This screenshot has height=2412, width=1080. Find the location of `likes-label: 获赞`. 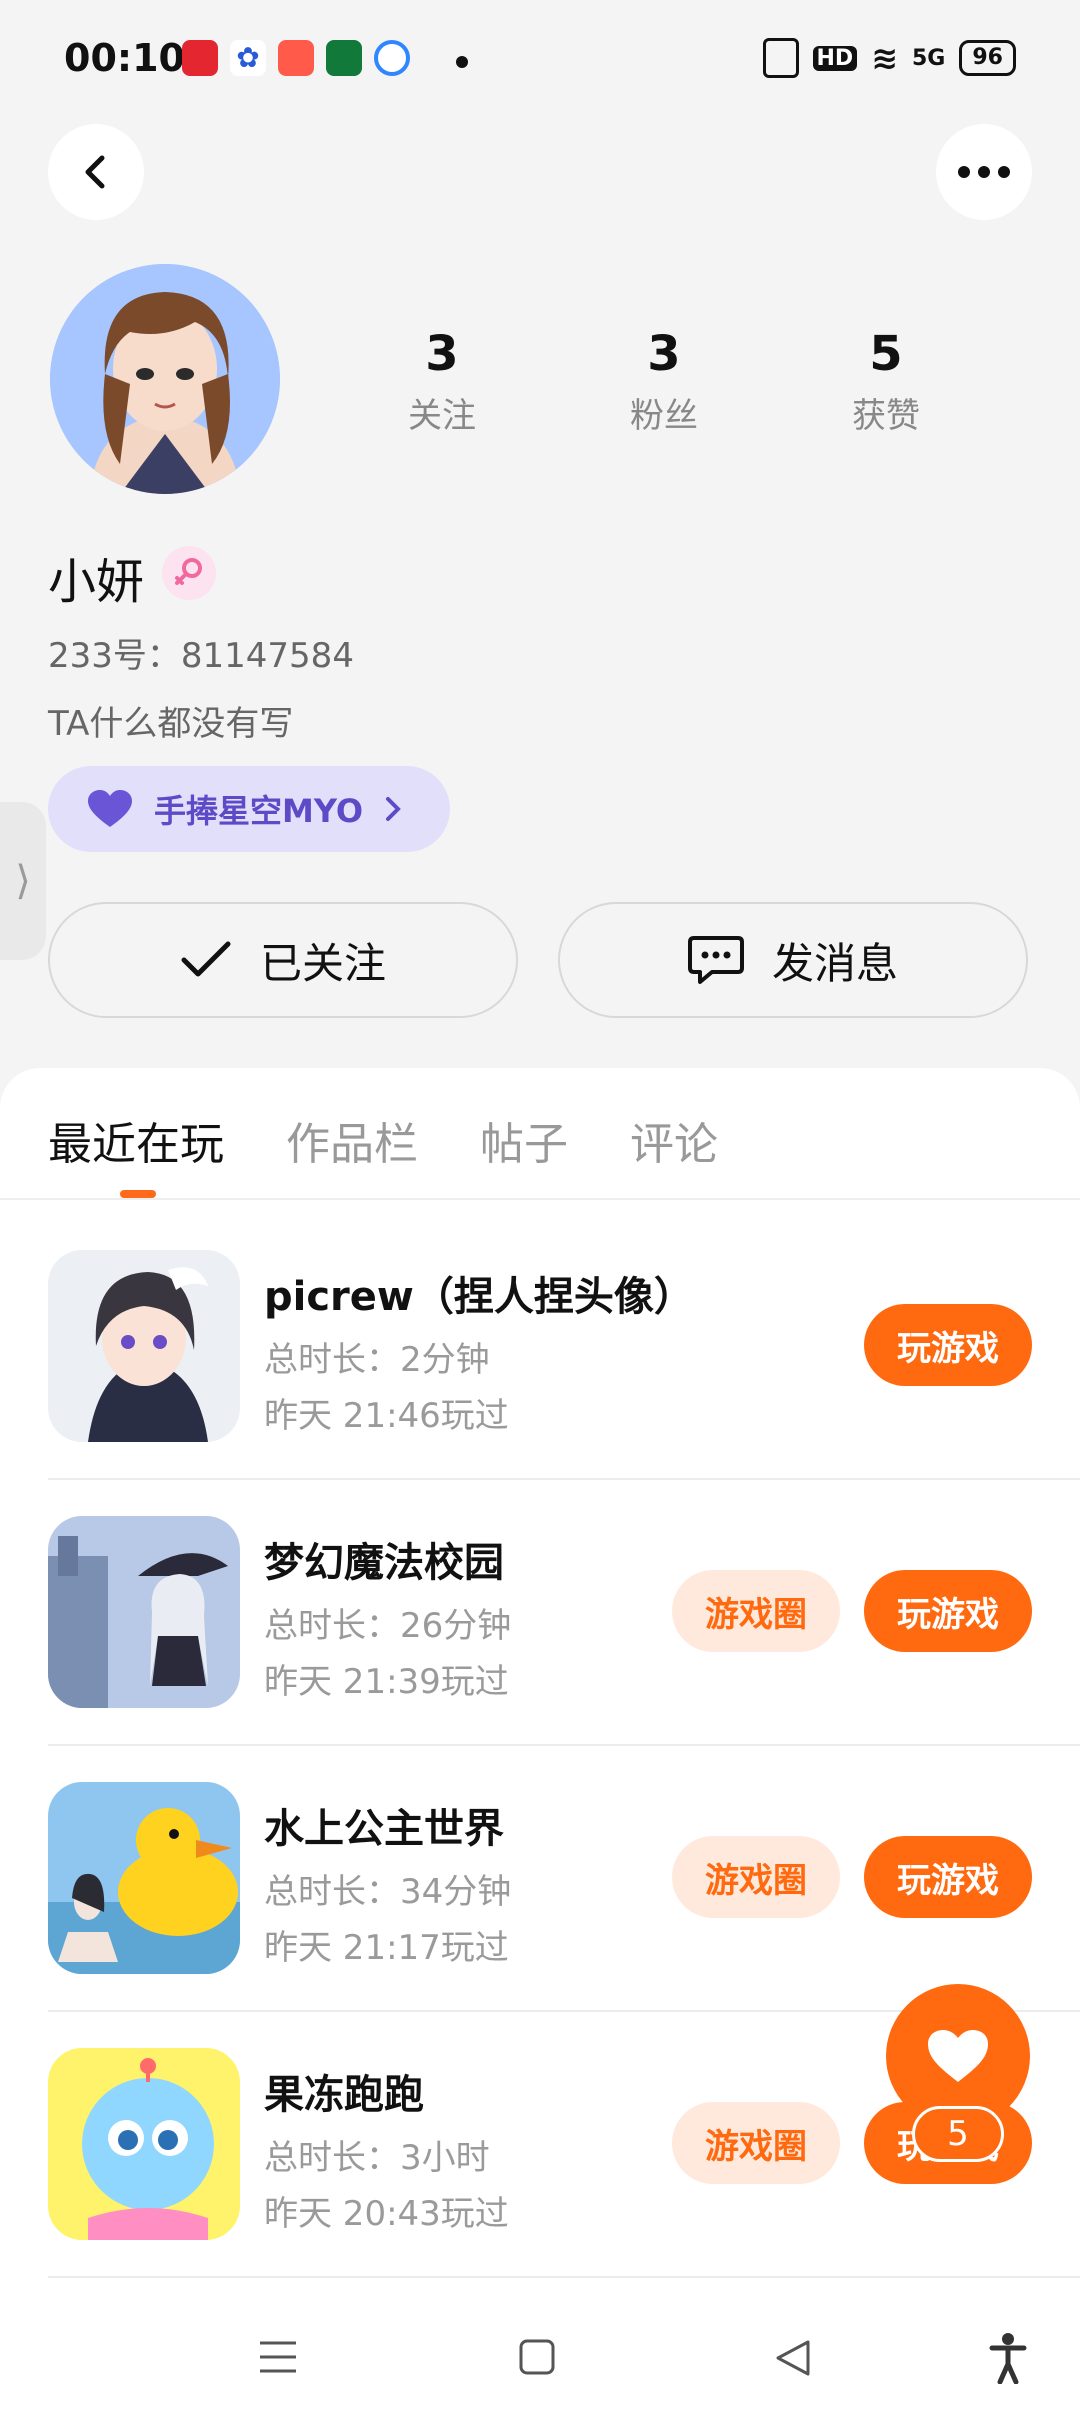

likes-label: 获赞 is located at coordinates (886, 416).